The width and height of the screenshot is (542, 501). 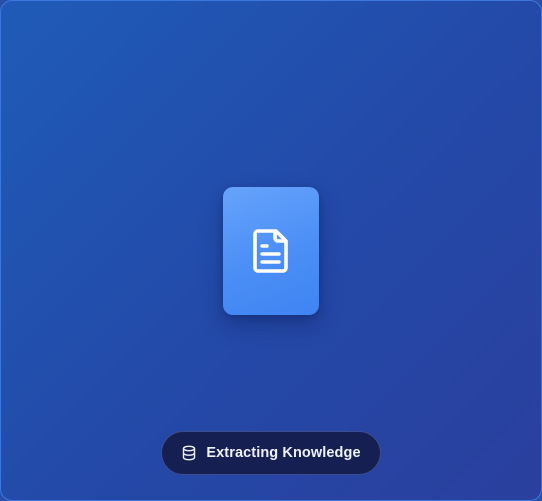 I want to click on status-label: Extracting Knowledge, so click(x=283, y=453).